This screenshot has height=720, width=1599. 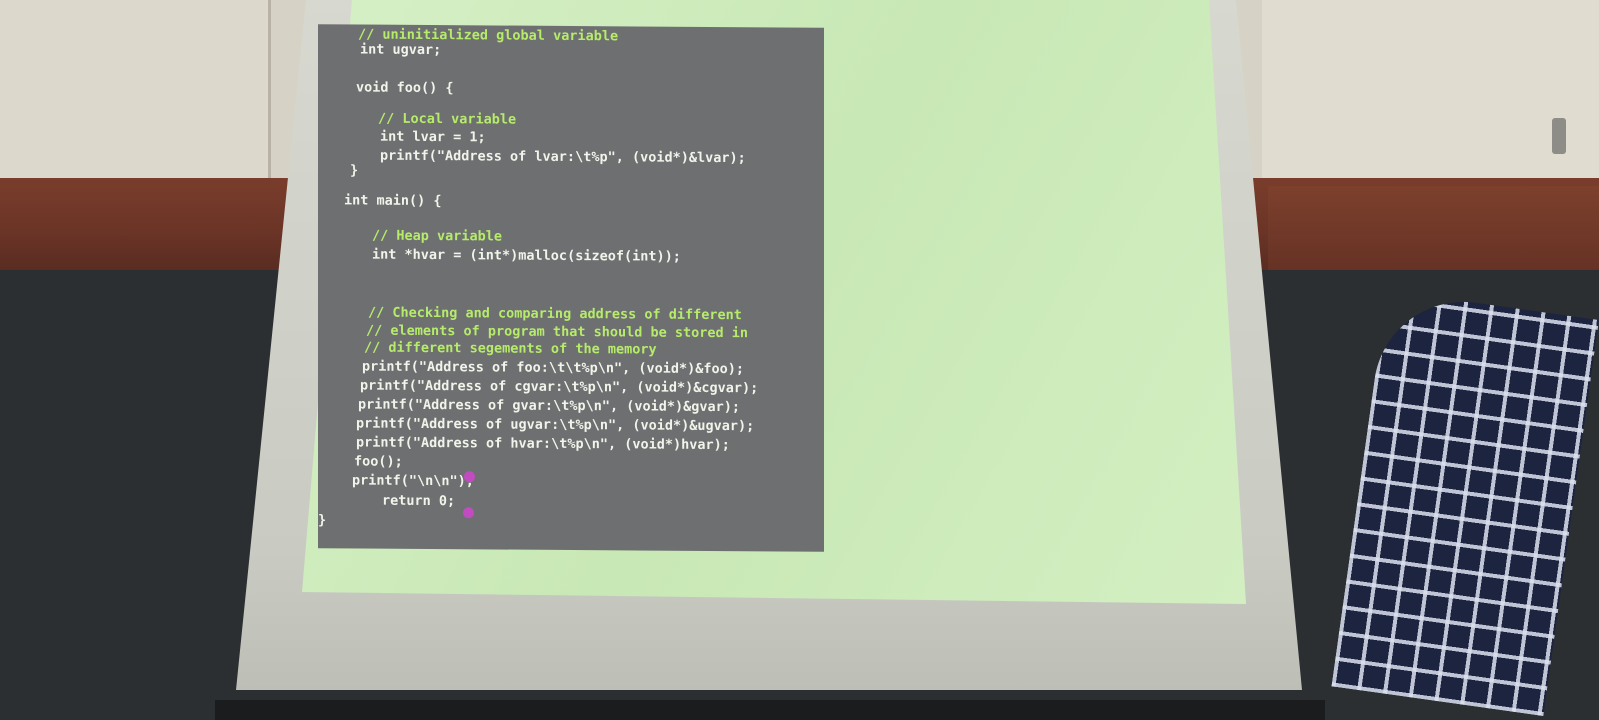 I want to click on wall-panel-right, so click(x=1430, y=93).